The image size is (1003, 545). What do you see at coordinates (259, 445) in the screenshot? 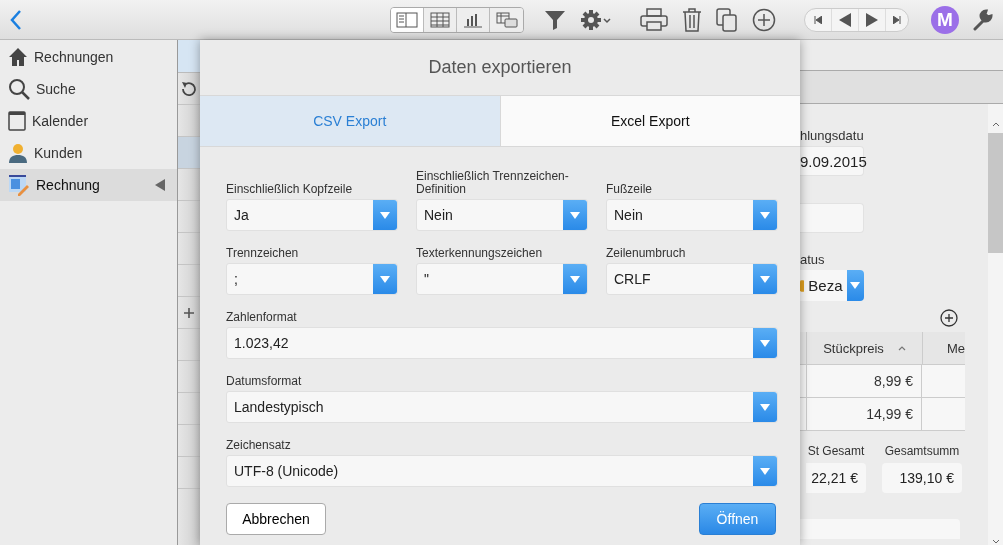
I see `field-label: Zeichensatz` at bounding box center [259, 445].